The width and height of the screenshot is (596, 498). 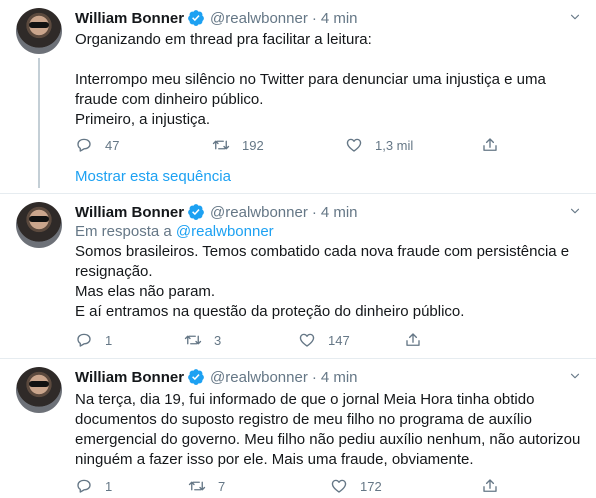 What do you see at coordinates (295, 340) in the screenshot?
I see `tweet-actions: 1 3 147` at bounding box center [295, 340].